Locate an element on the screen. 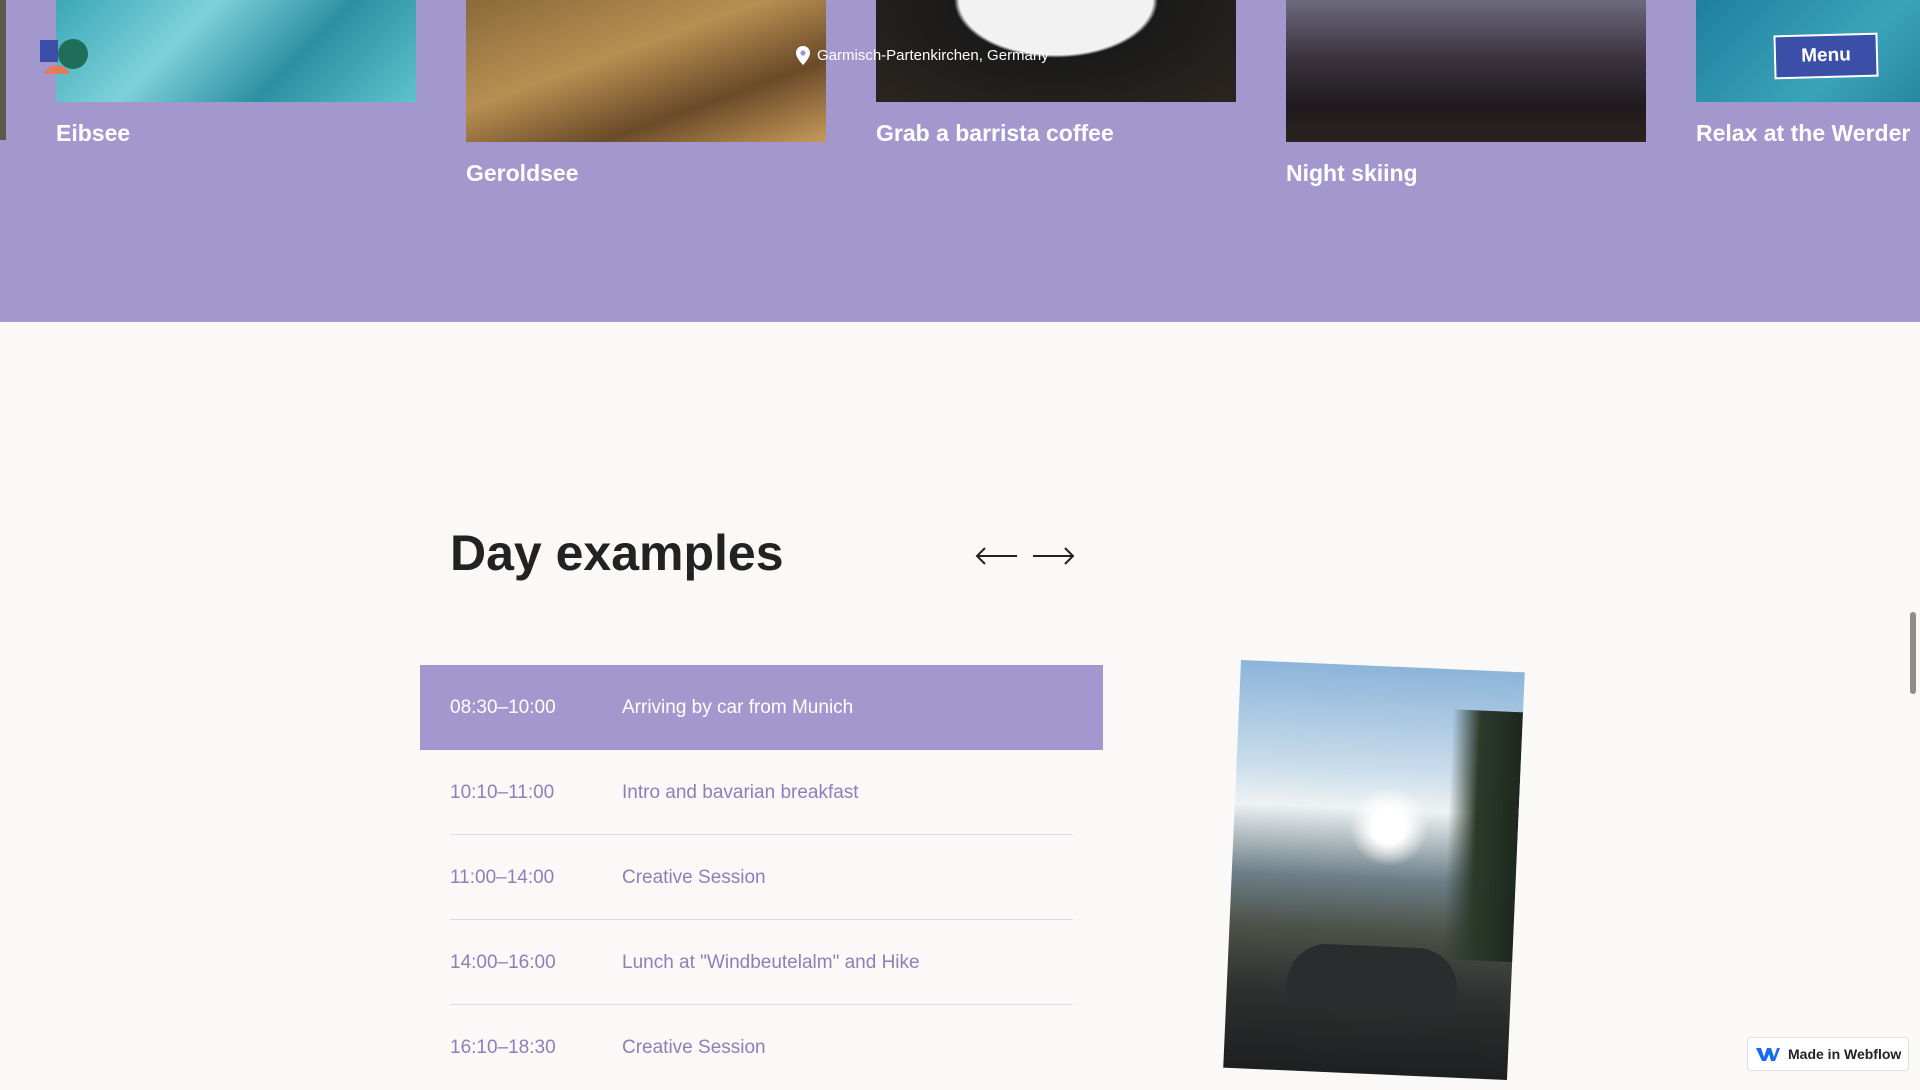 Image resolution: width=1920 pixels, height=1090 pixels. gallery-card-partial is located at coordinates (3, 70).